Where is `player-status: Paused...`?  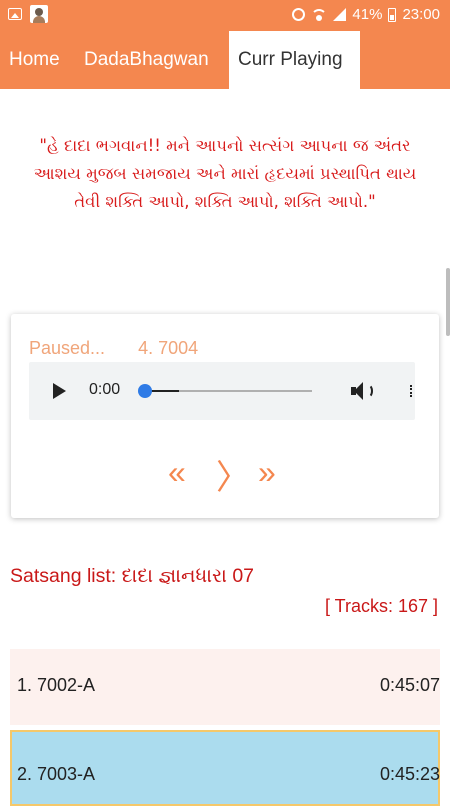 player-status: Paused... is located at coordinates (67, 348).